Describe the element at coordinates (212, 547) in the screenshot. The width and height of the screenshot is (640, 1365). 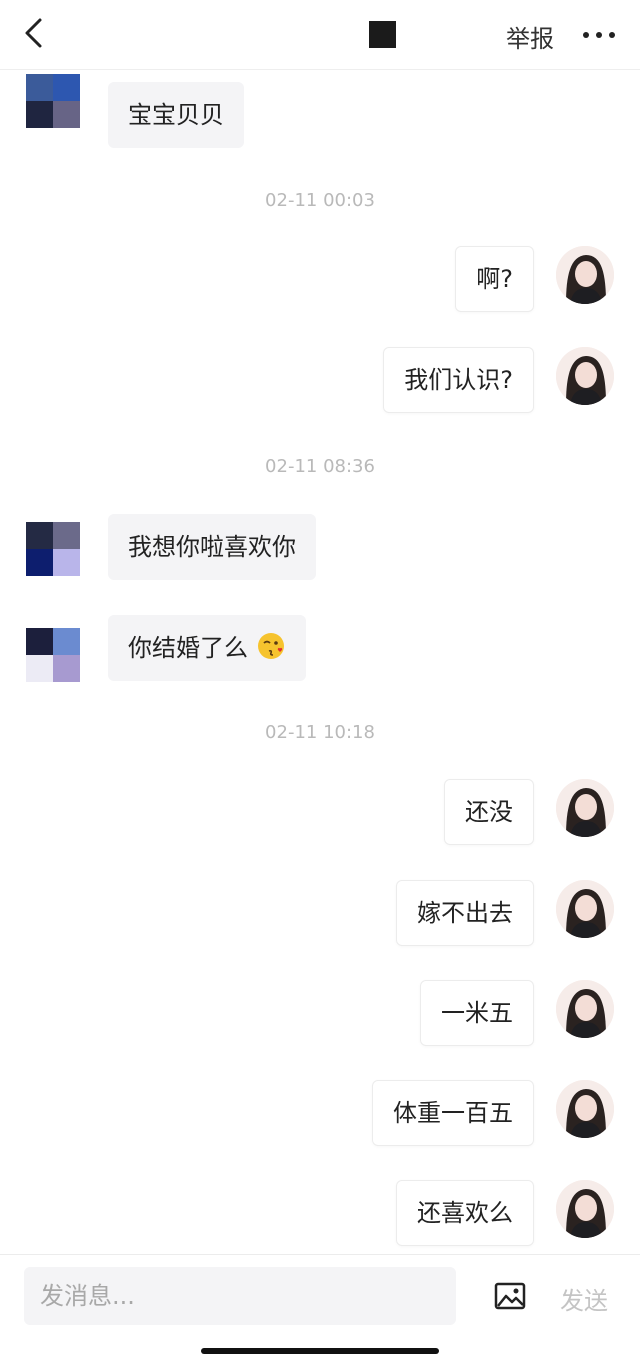
I see `incoming-message-bubble: 我想你啦喜欢你` at that location.